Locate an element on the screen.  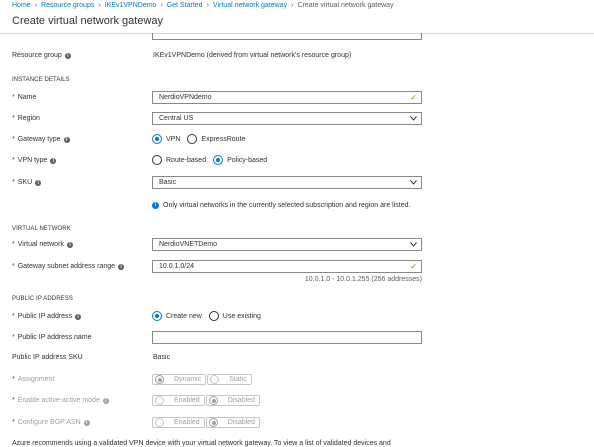
virtual-network-select: NerdioVNETDemo is located at coordinates (287, 244).